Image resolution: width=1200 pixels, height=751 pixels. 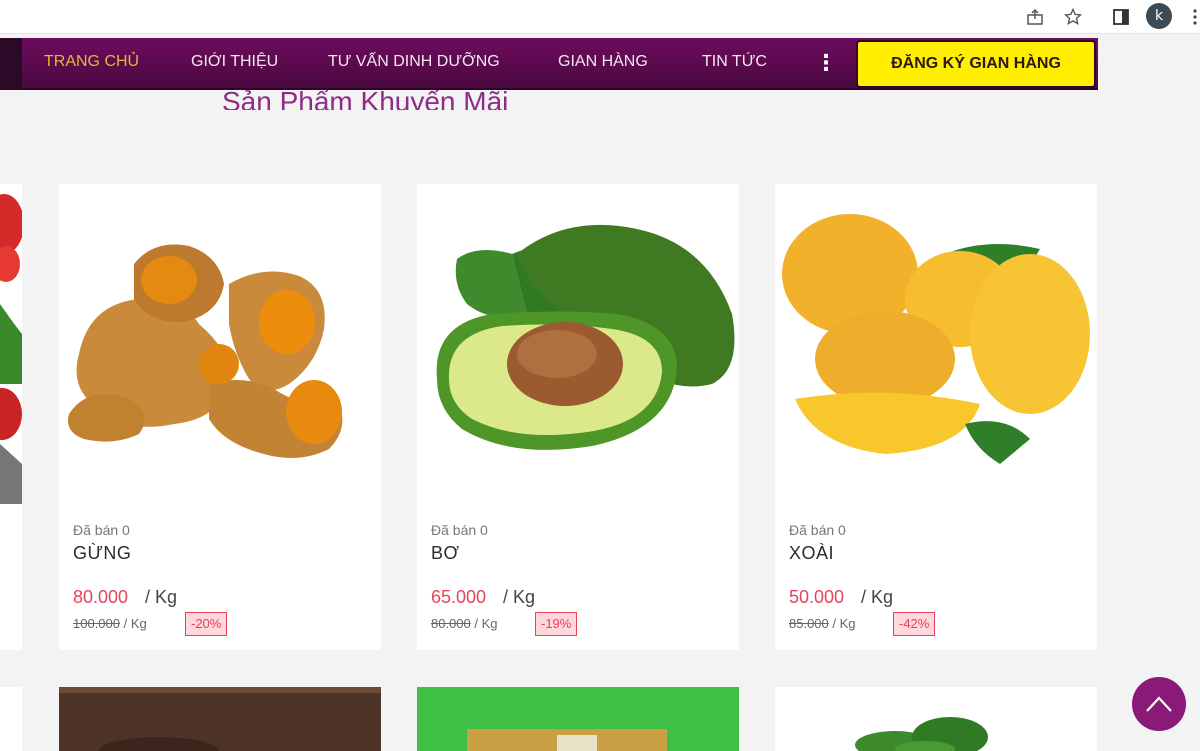 I want to click on sale-price: 80.000, so click(x=101, y=597).